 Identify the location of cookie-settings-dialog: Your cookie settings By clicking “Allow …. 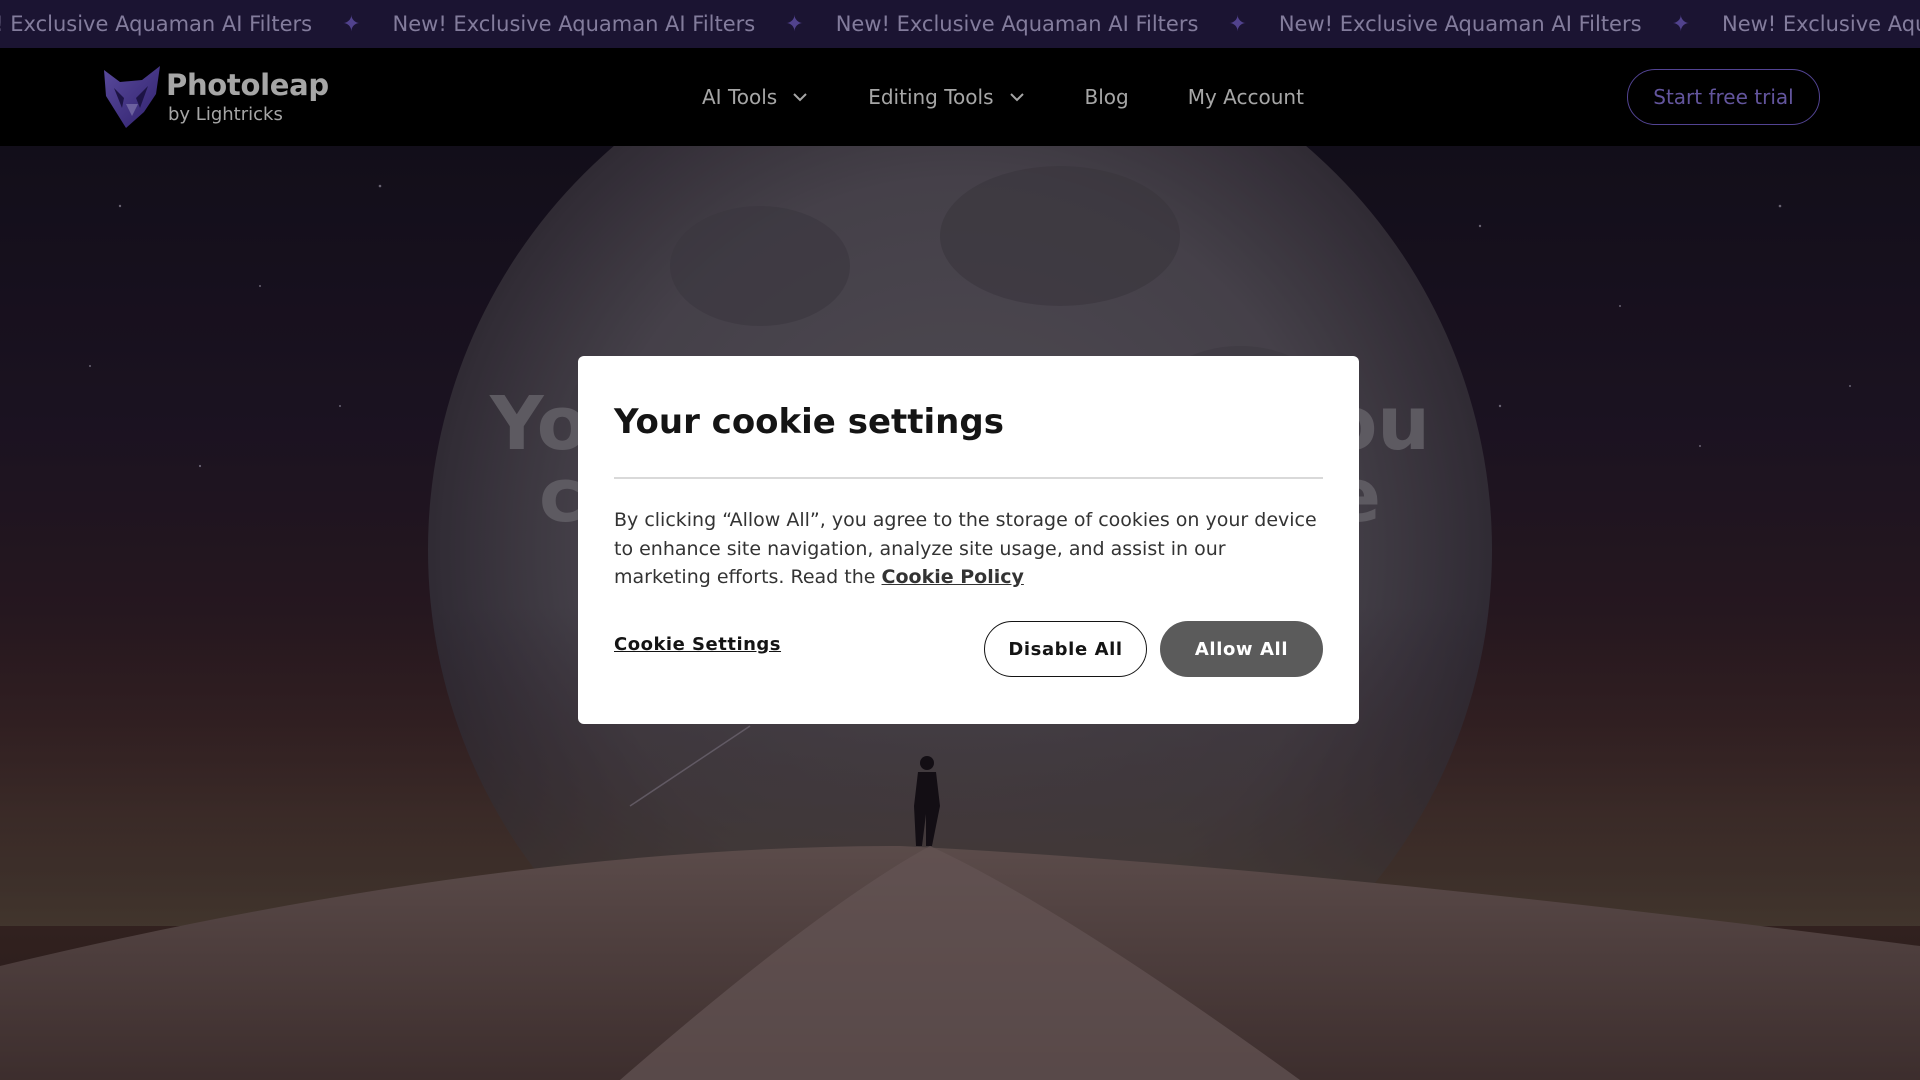
(968, 540).